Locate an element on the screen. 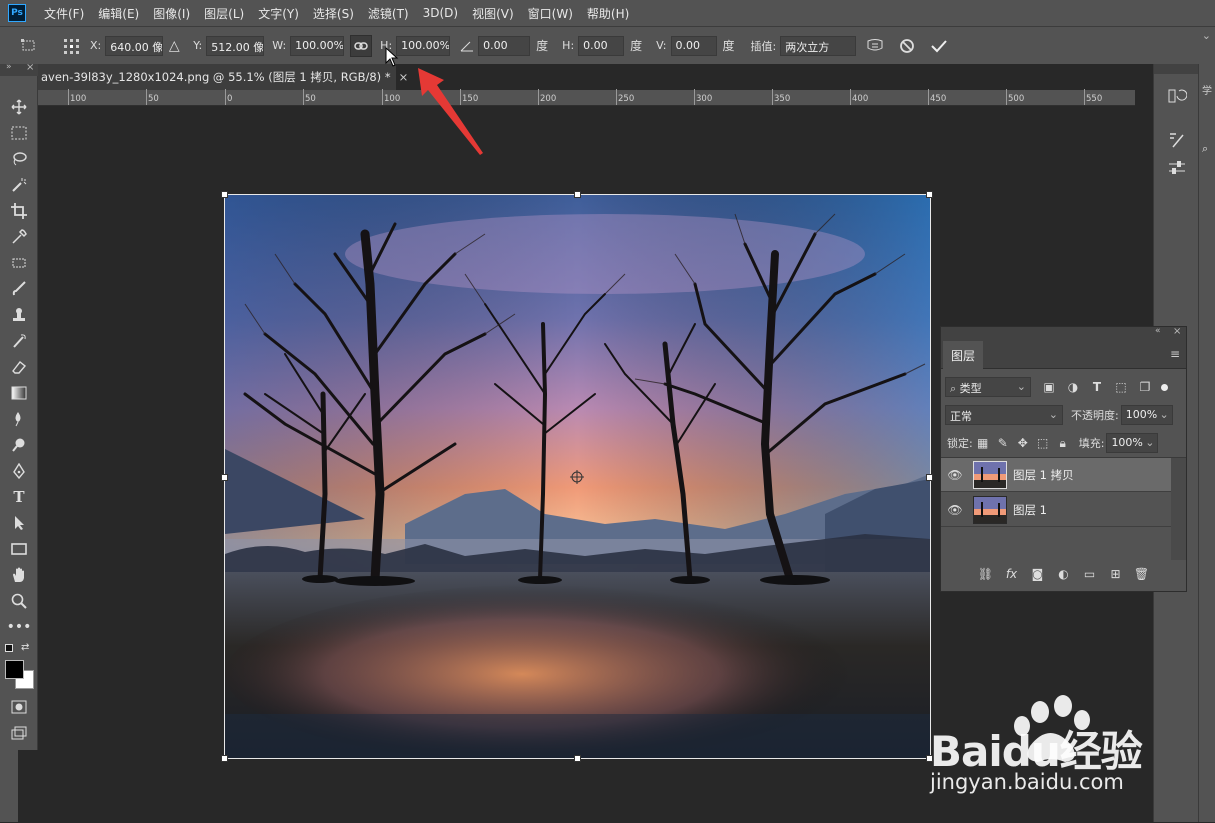  menu-select: 选择(S) is located at coordinates (333, 13).